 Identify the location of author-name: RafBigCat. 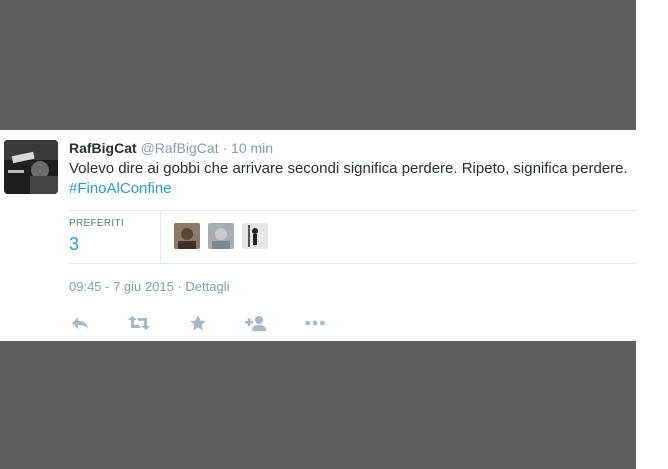
(103, 148).